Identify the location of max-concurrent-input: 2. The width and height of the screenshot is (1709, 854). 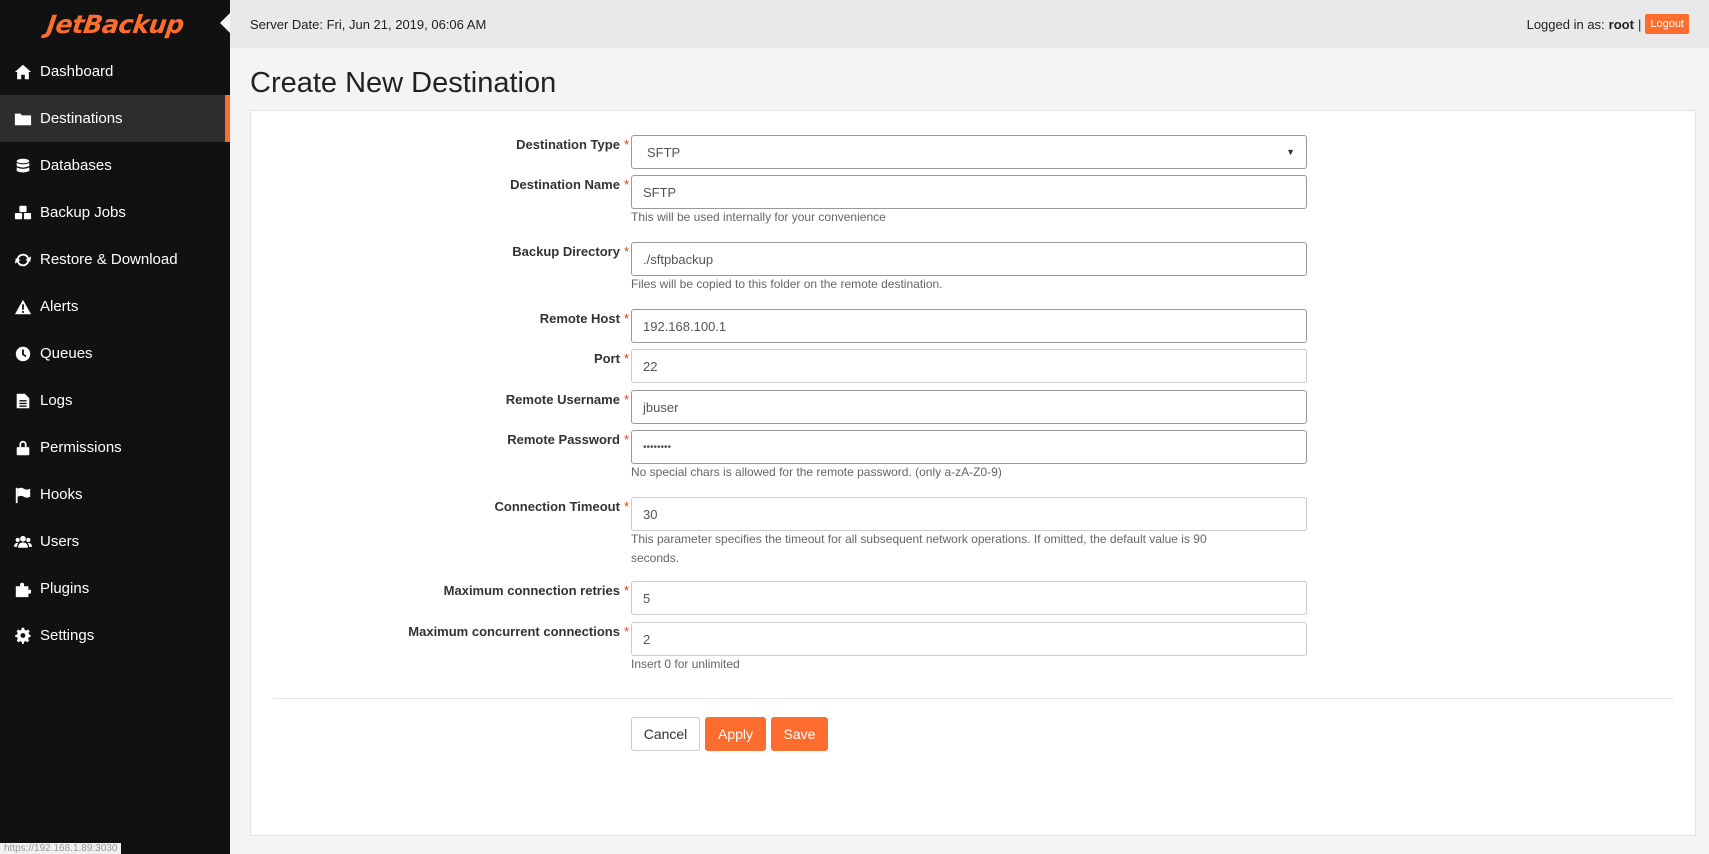
(969, 639).